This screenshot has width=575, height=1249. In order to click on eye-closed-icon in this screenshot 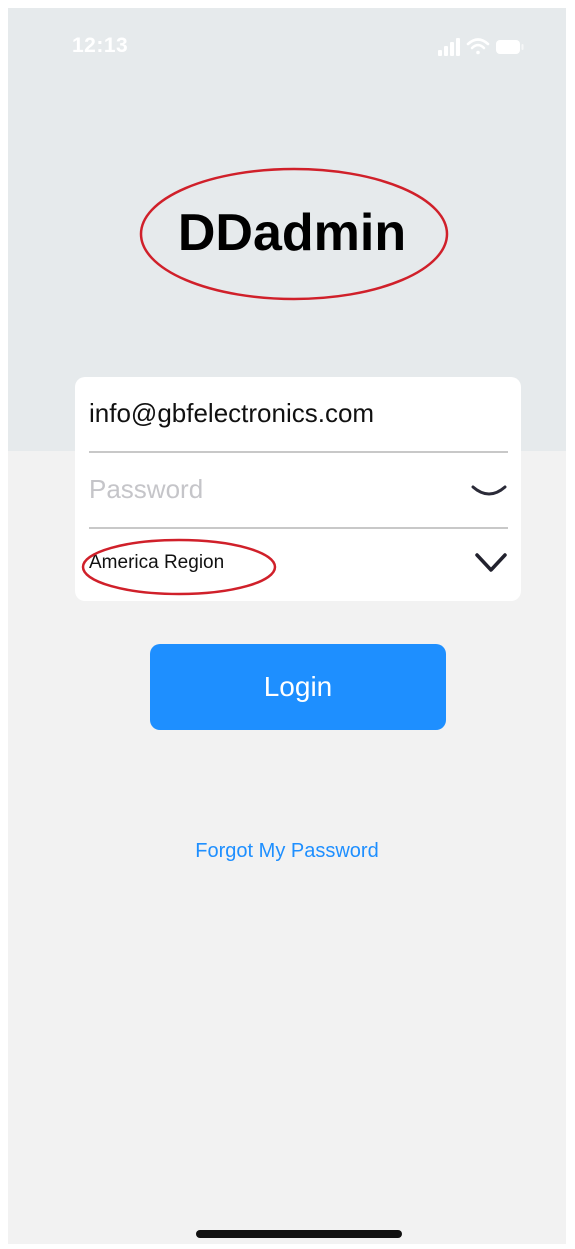, I will do `click(489, 491)`.